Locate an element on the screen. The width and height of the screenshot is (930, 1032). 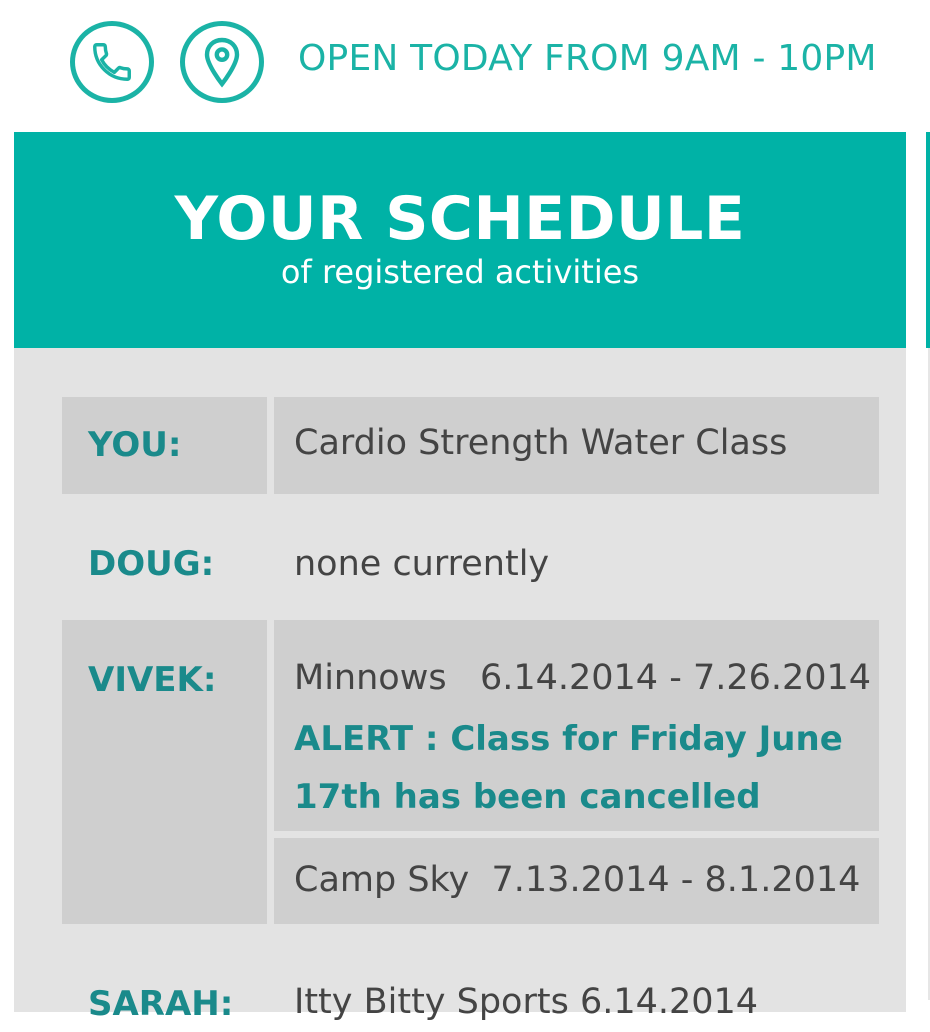
schedule-row-name-cell: DOUG: is located at coordinates (164, 565).